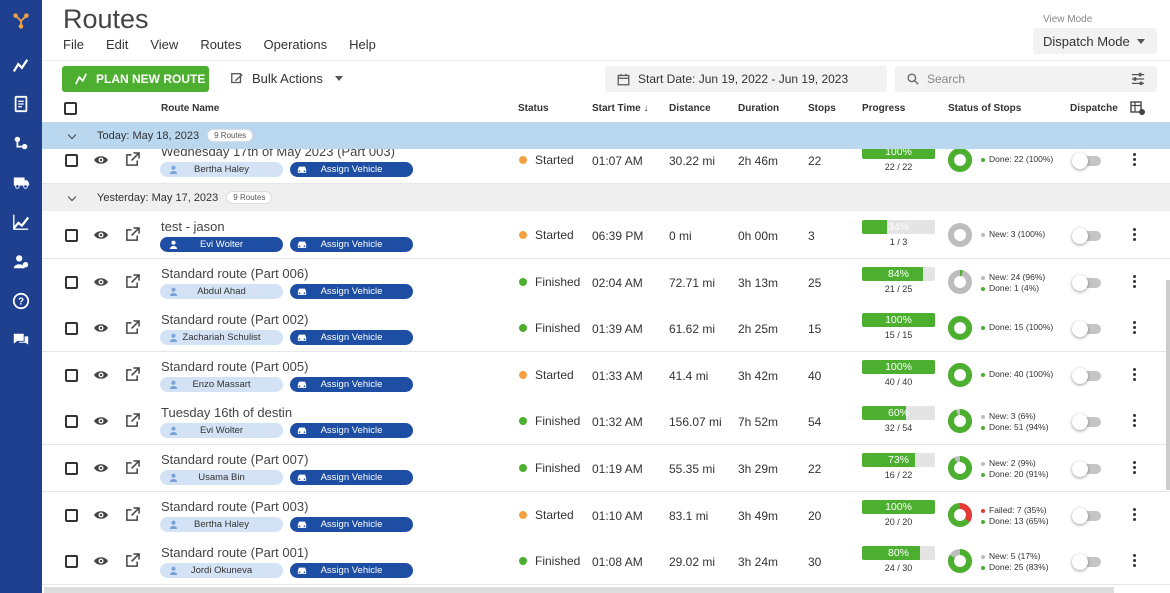  I want to click on route-name: Standard route (Part 005), so click(234, 366).